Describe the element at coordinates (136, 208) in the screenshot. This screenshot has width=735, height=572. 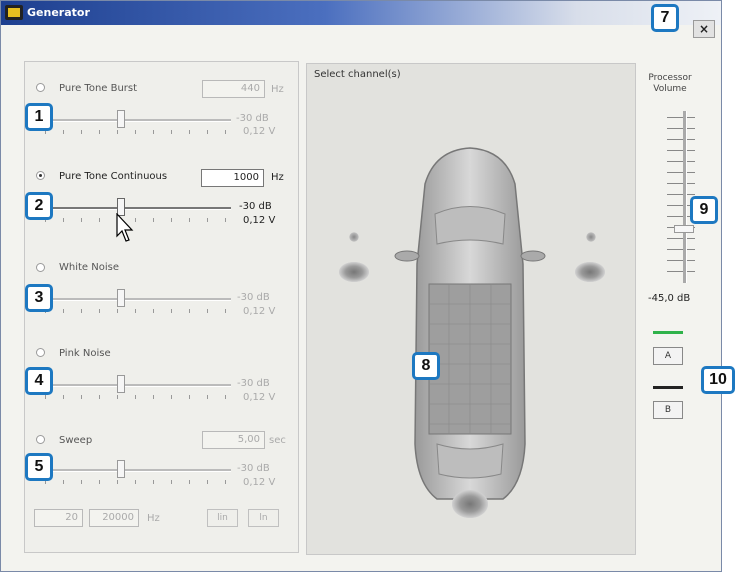
I see `pure-tone-continuous-slider-track` at that location.